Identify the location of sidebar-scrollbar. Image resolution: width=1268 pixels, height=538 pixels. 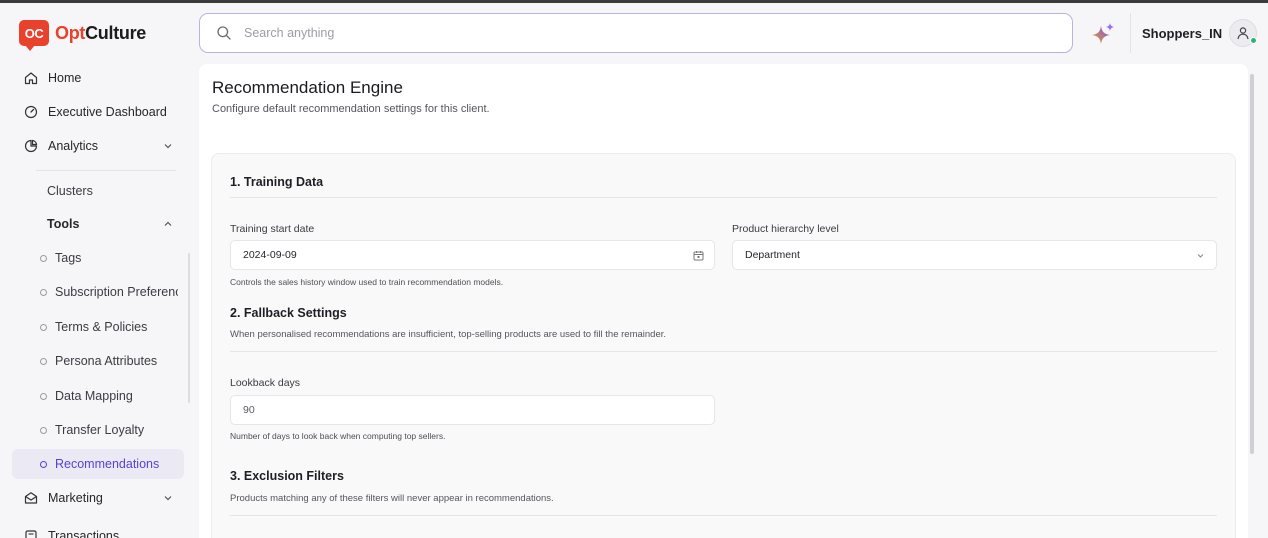
(189, 328).